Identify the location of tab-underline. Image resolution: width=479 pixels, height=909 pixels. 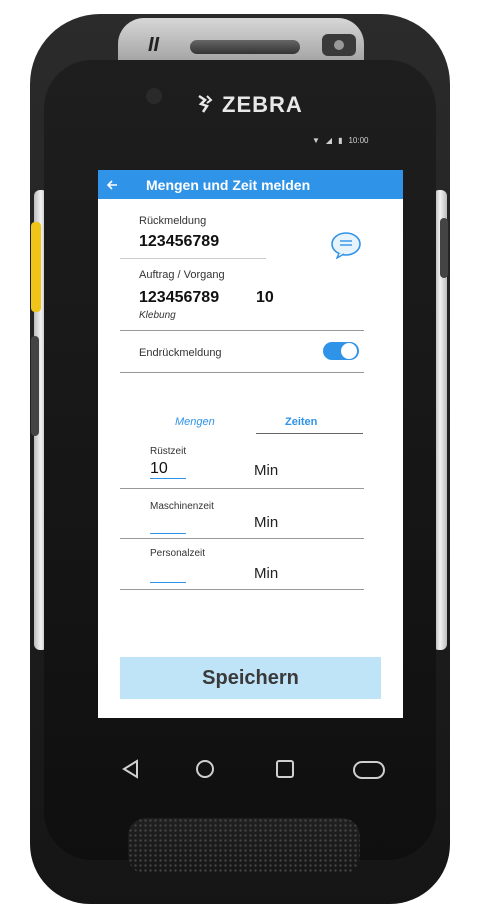
(309, 433).